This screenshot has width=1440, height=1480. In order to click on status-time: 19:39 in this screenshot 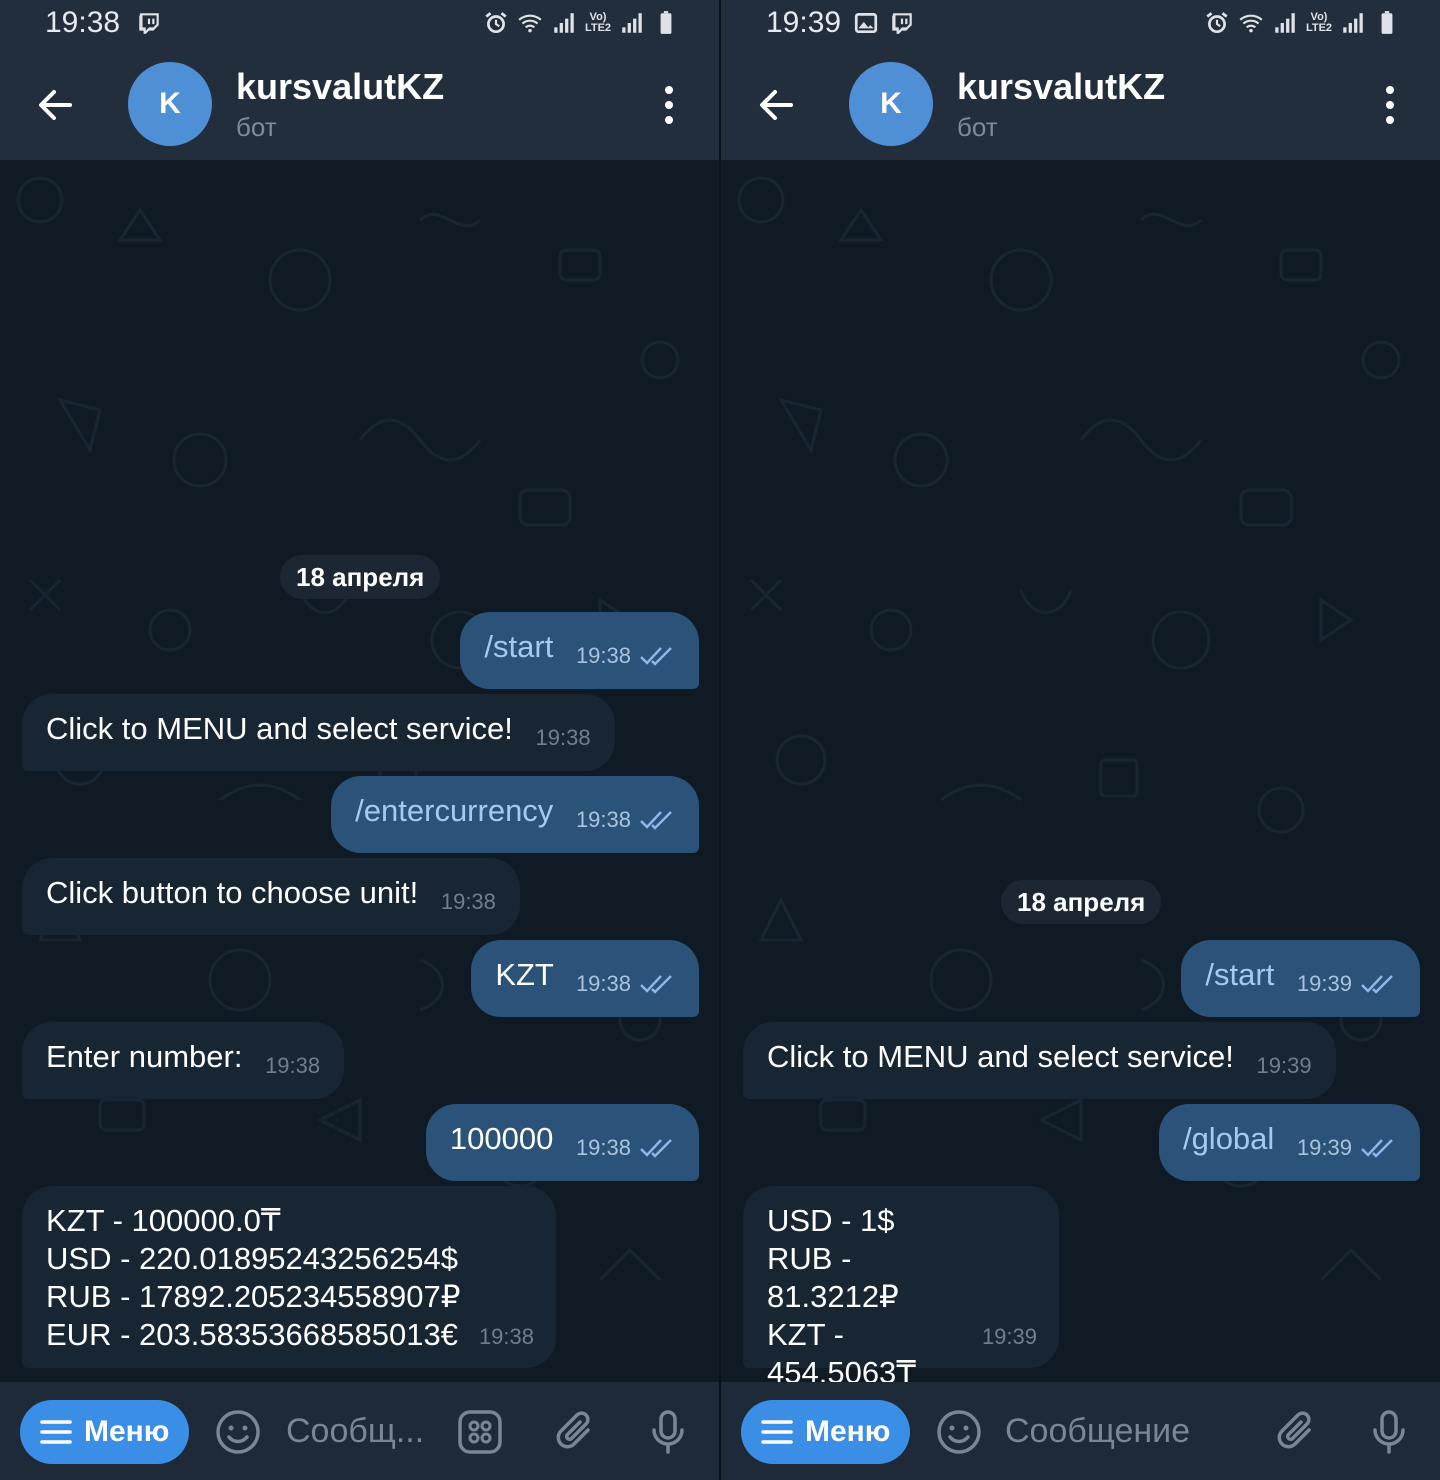, I will do `click(804, 22)`.